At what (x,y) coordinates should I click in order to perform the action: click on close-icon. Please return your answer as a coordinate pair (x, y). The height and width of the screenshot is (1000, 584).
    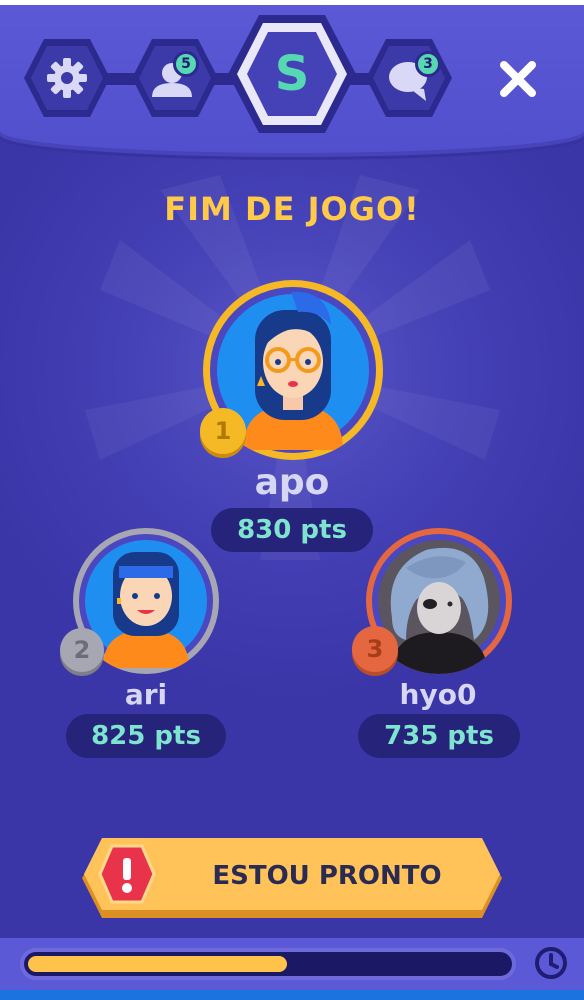
    Looking at the image, I should click on (518, 79).